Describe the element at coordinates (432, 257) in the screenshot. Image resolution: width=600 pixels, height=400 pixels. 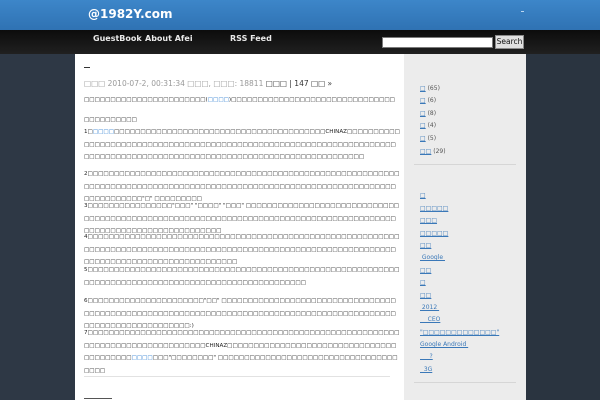
I see `recent-post-link: Google` at that location.